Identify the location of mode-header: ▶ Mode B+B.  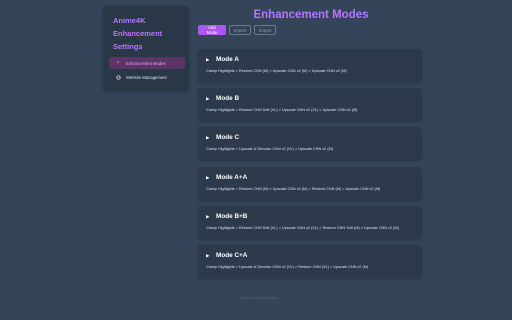
(226, 216).